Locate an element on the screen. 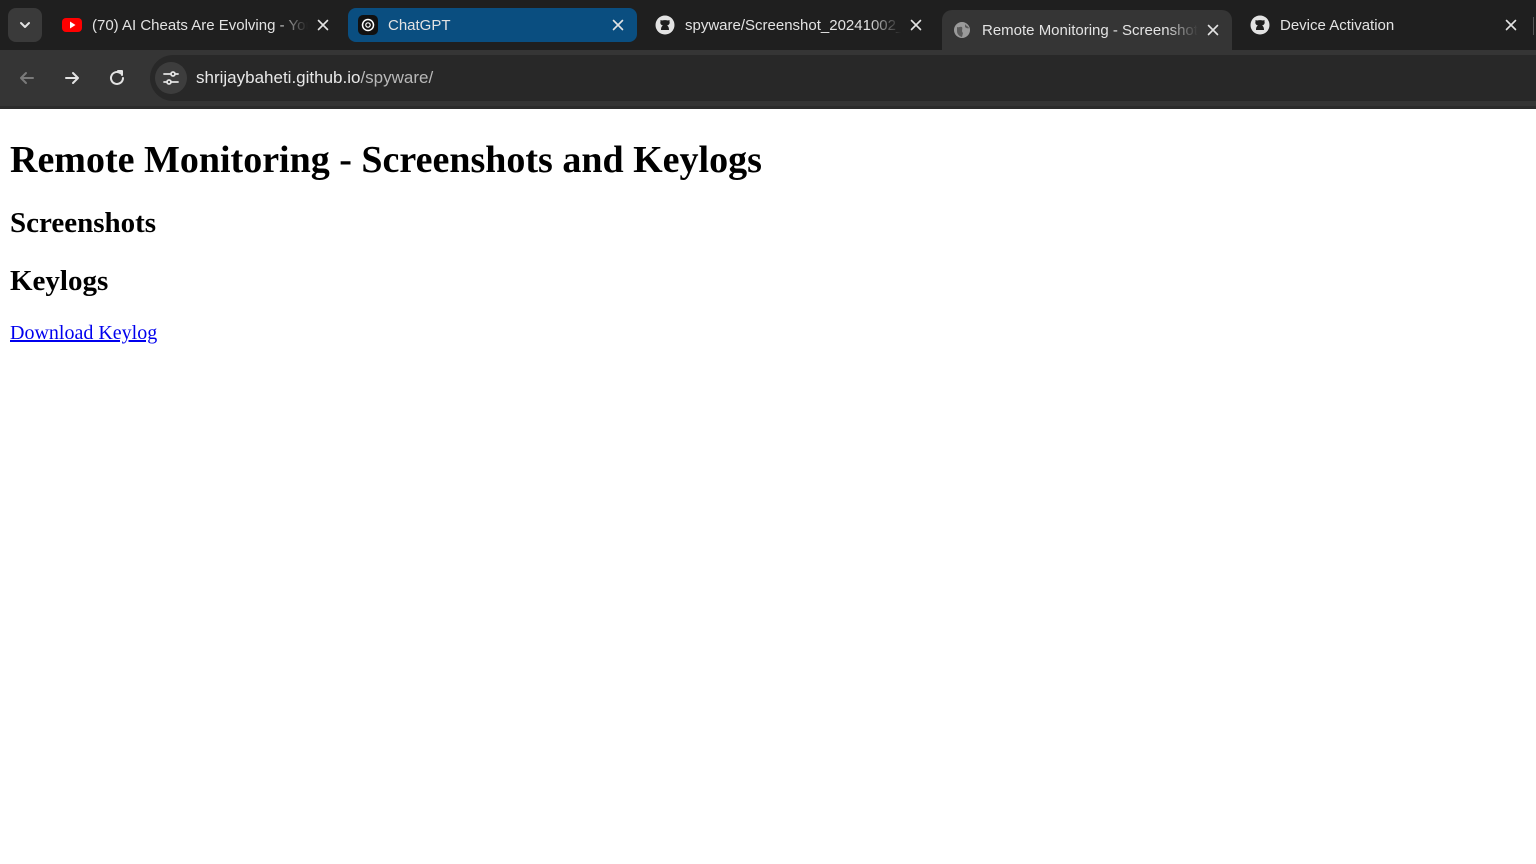 Image resolution: width=1536 pixels, height=864 pixels. chatgpt-icon is located at coordinates (368, 25).